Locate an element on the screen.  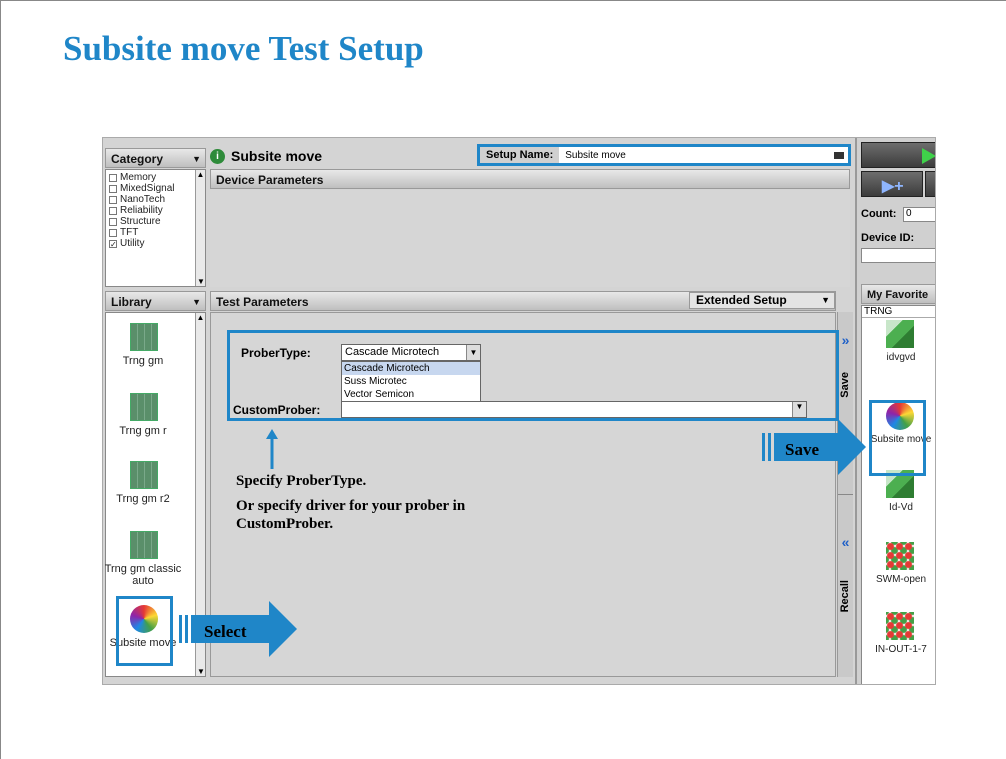
select-callout: Select is located at coordinates (225, 631).